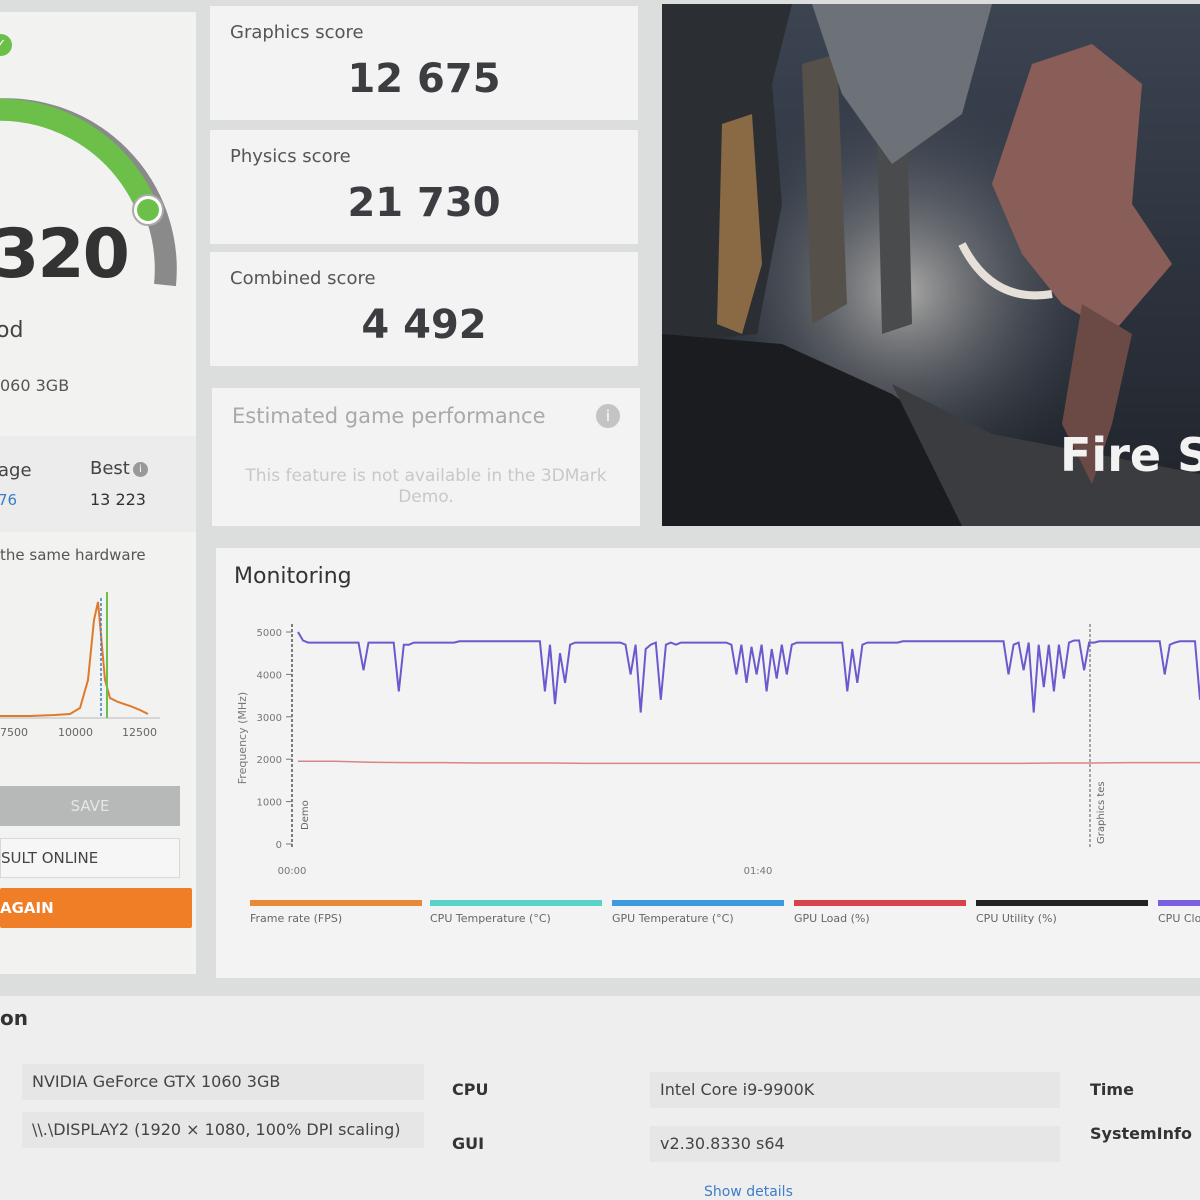 The width and height of the screenshot is (1200, 1200). Describe the element at coordinates (80, 665) in the screenshot. I see `score-distribution-chart: 7500 10000 12500` at that location.